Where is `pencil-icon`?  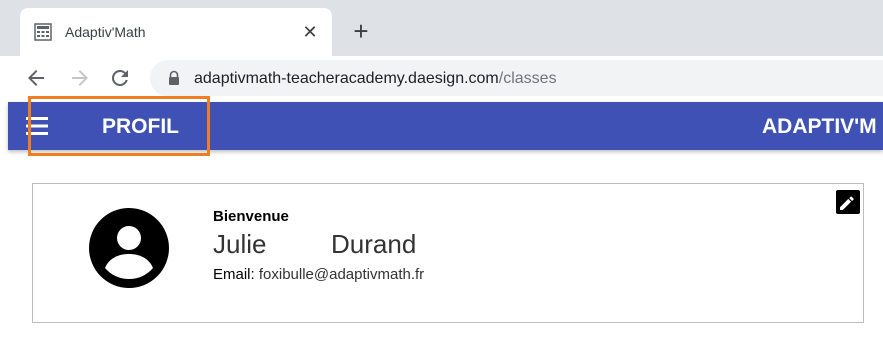
pencil-icon is located at coordinates (848, 202).